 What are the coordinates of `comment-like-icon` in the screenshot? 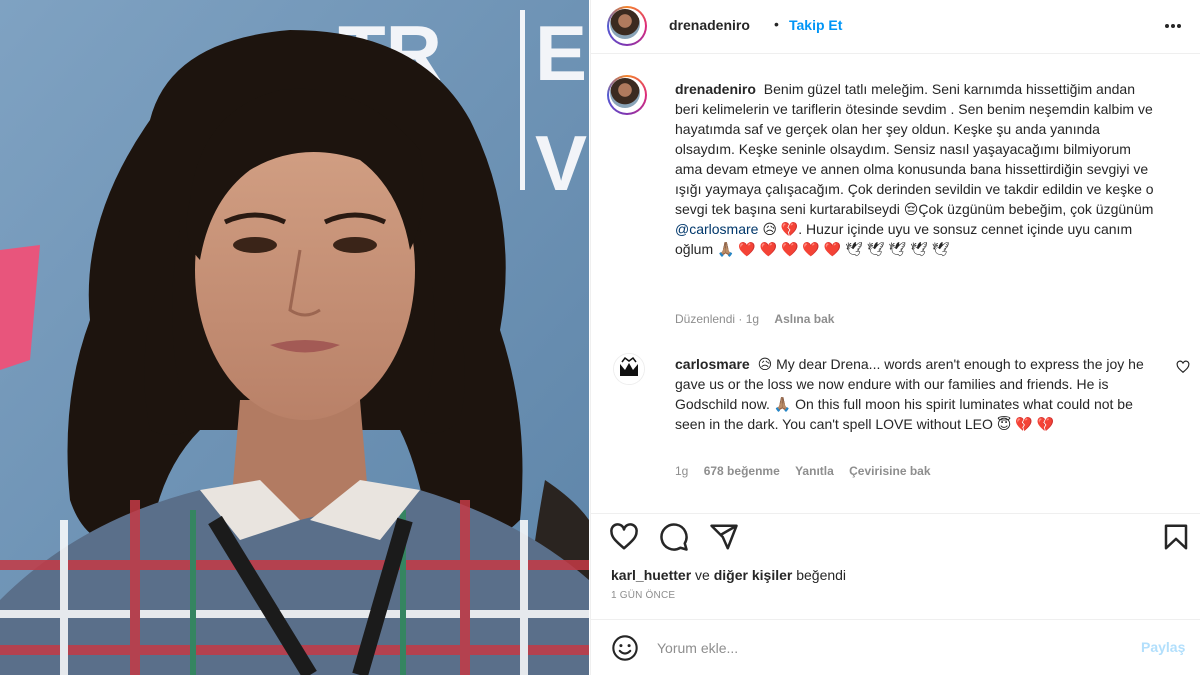 It's located at (1183, 367).